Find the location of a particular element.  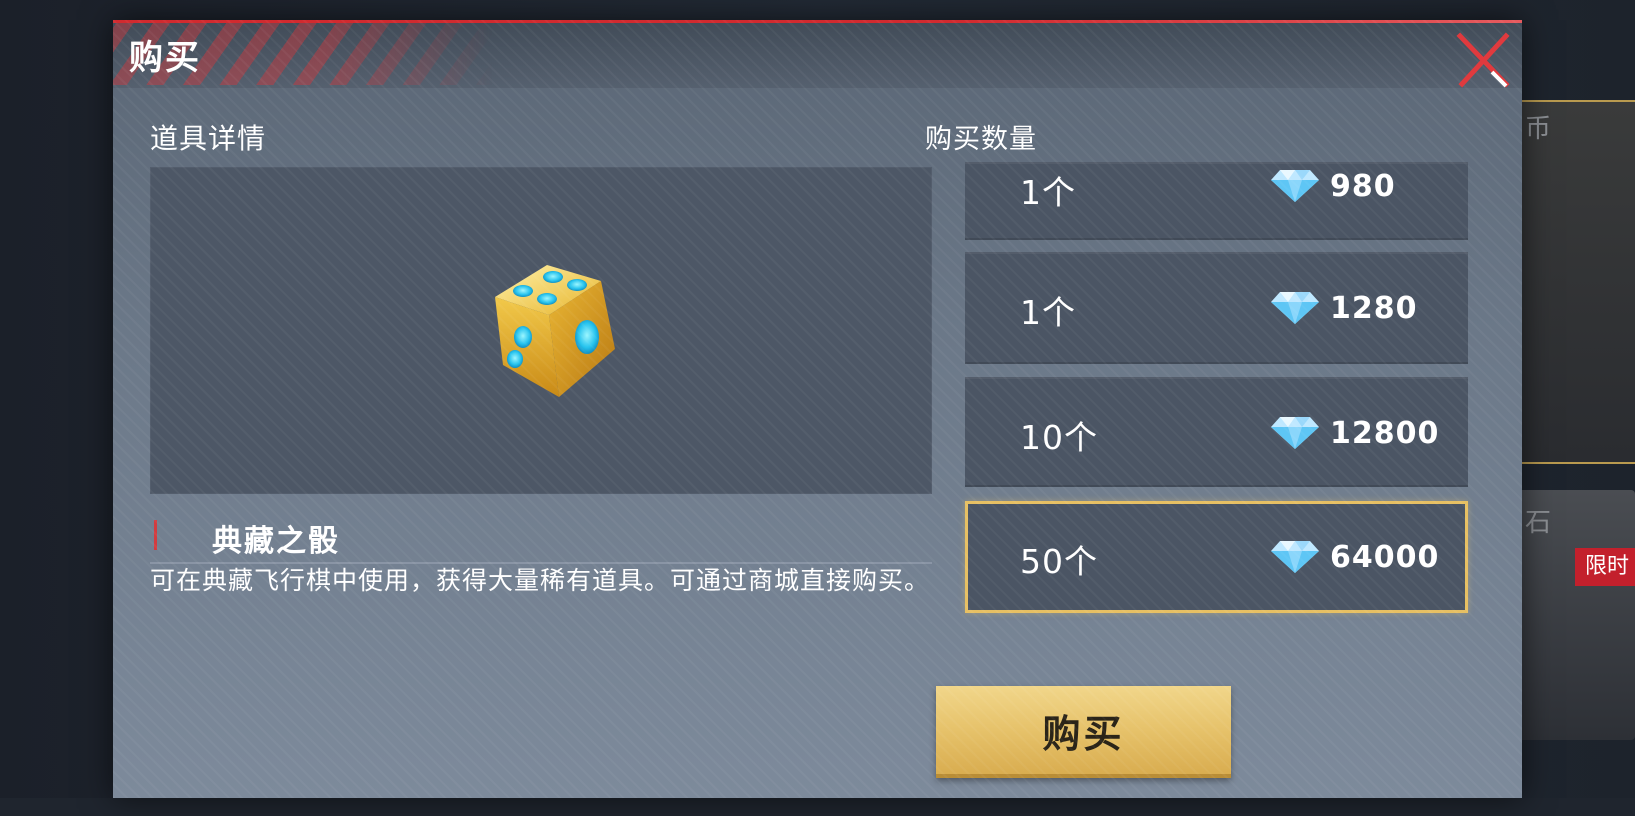

quantity-option-price: 12800 is located at coordinates (1354, 433).